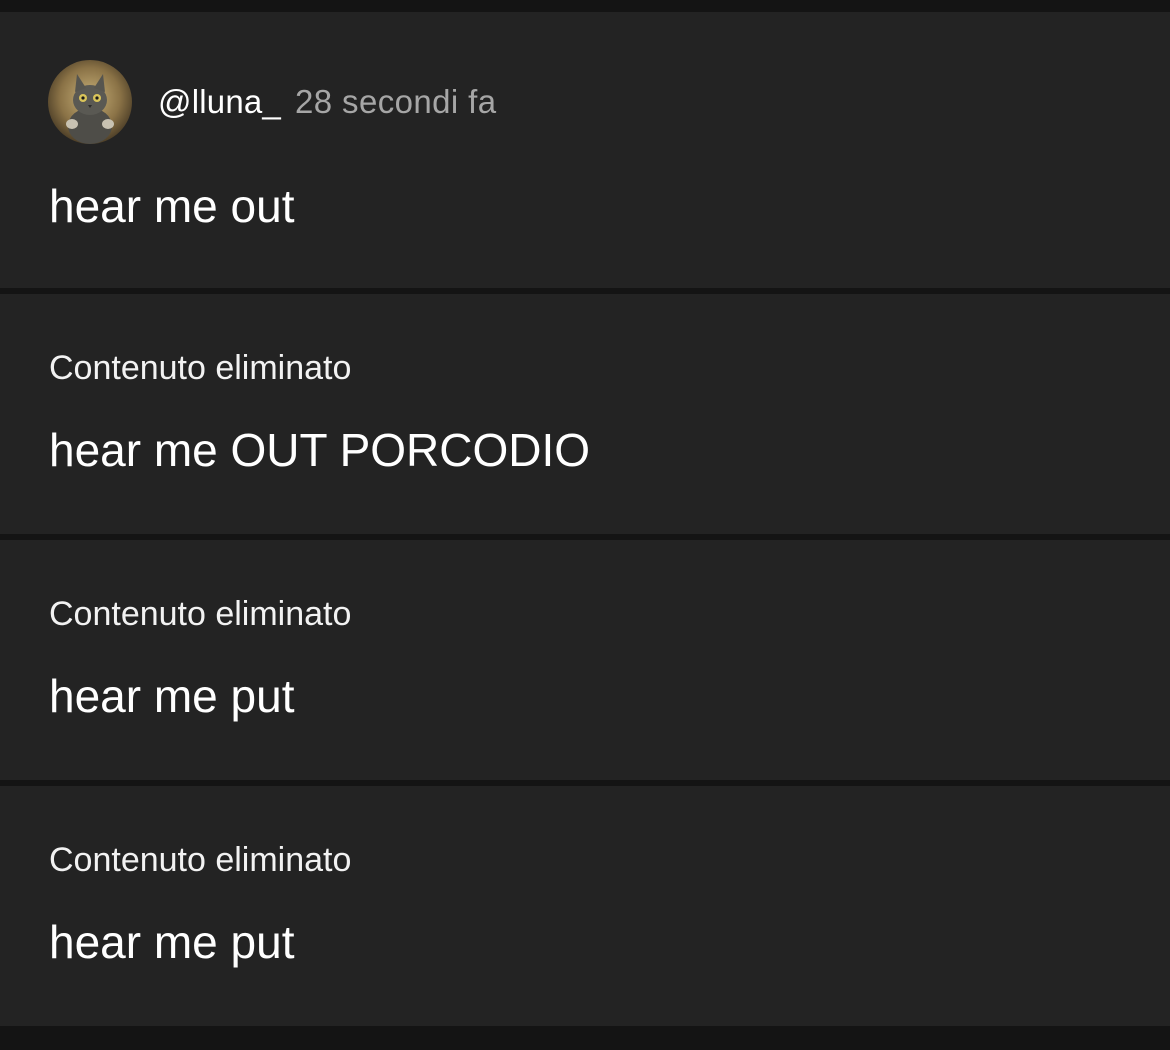  What do you see at coordinates (320, 450) in the screenshot?
I see `comment-text: hear me OUT PORCODIO` at bounding box center [320, 450].